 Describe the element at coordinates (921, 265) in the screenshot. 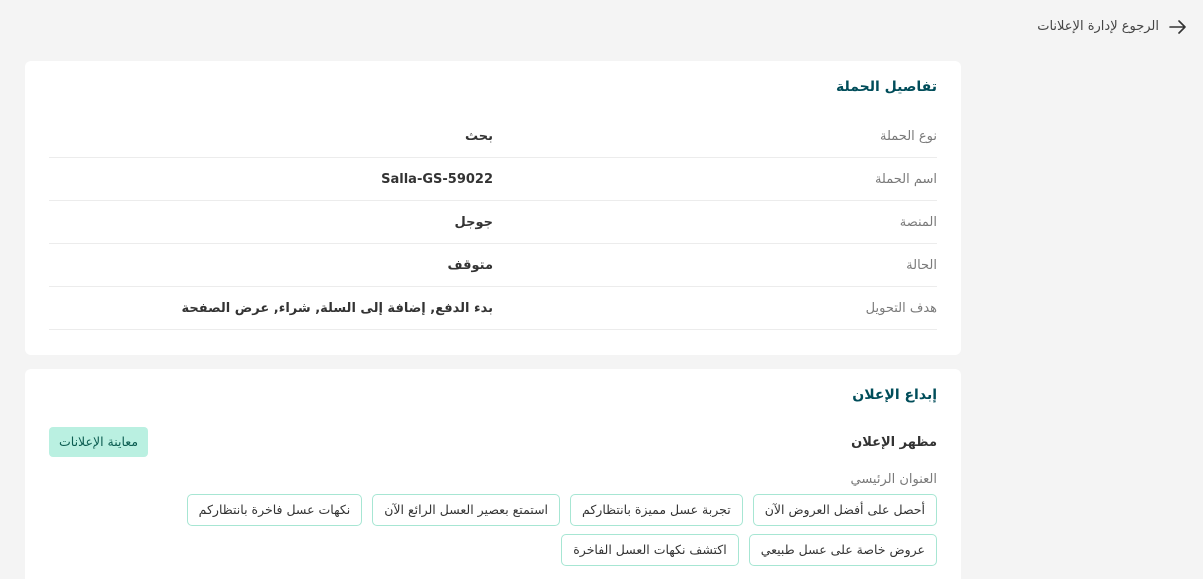

I see `detail-key: الحالة` at that location.